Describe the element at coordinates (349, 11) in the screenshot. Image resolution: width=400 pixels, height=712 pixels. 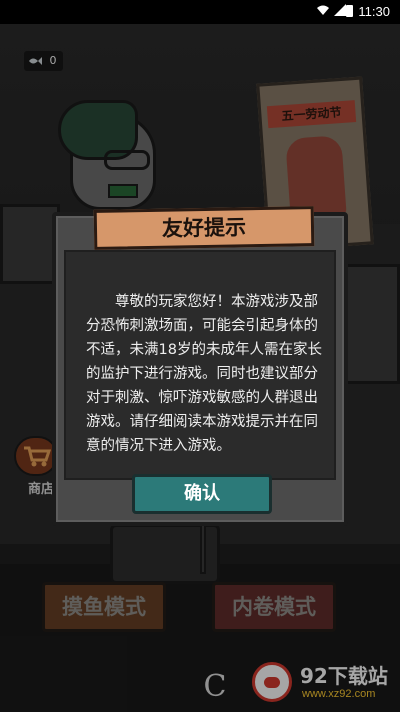
I see `battery-icon` at that location.